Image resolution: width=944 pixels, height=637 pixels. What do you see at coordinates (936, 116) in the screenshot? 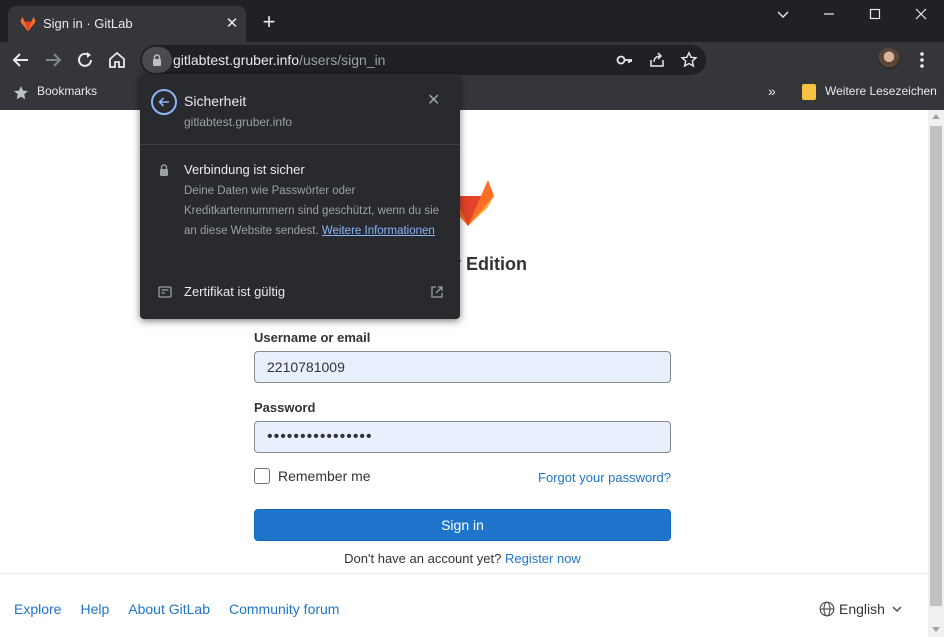
I see `scroll-up-icon` at bounding box center [936, 116].